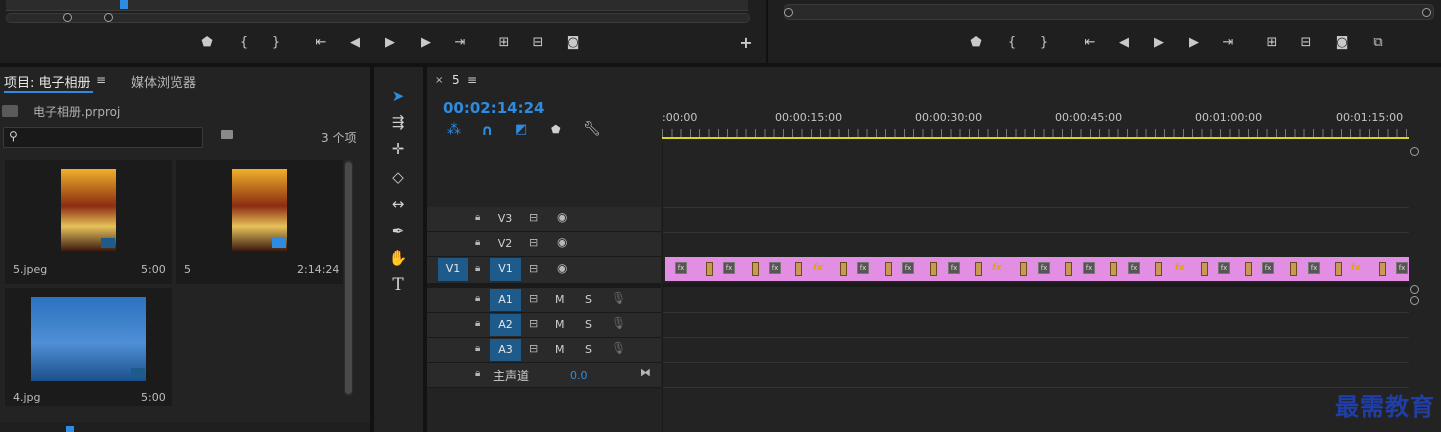 This screenshot has width=1441, height=432. Describe the element at coordinates (1109, 12) in the screenshot. I see `program-scrub-bar` at that location.